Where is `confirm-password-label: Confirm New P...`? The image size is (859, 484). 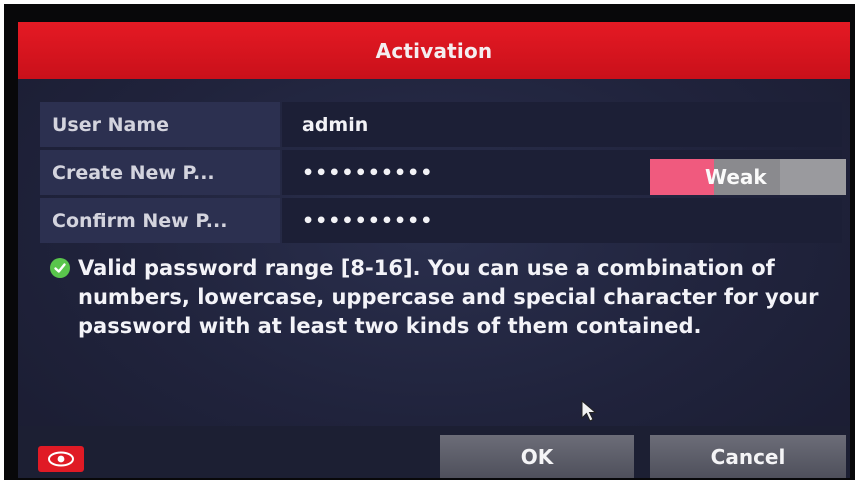
confirm-password-label: Confirm New P... is located at coordinates (160, 220).